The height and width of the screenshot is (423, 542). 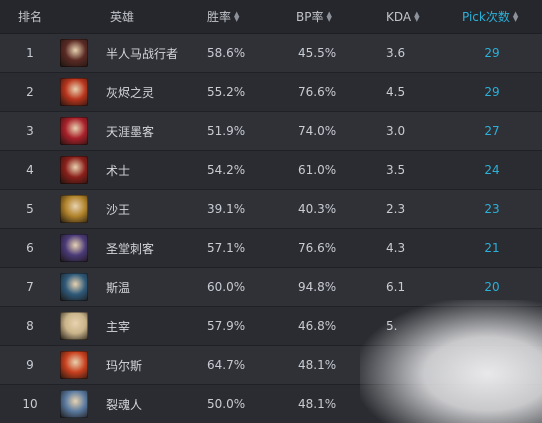 I want to click on kda-value: 6.1, so click(x=396, y=287).